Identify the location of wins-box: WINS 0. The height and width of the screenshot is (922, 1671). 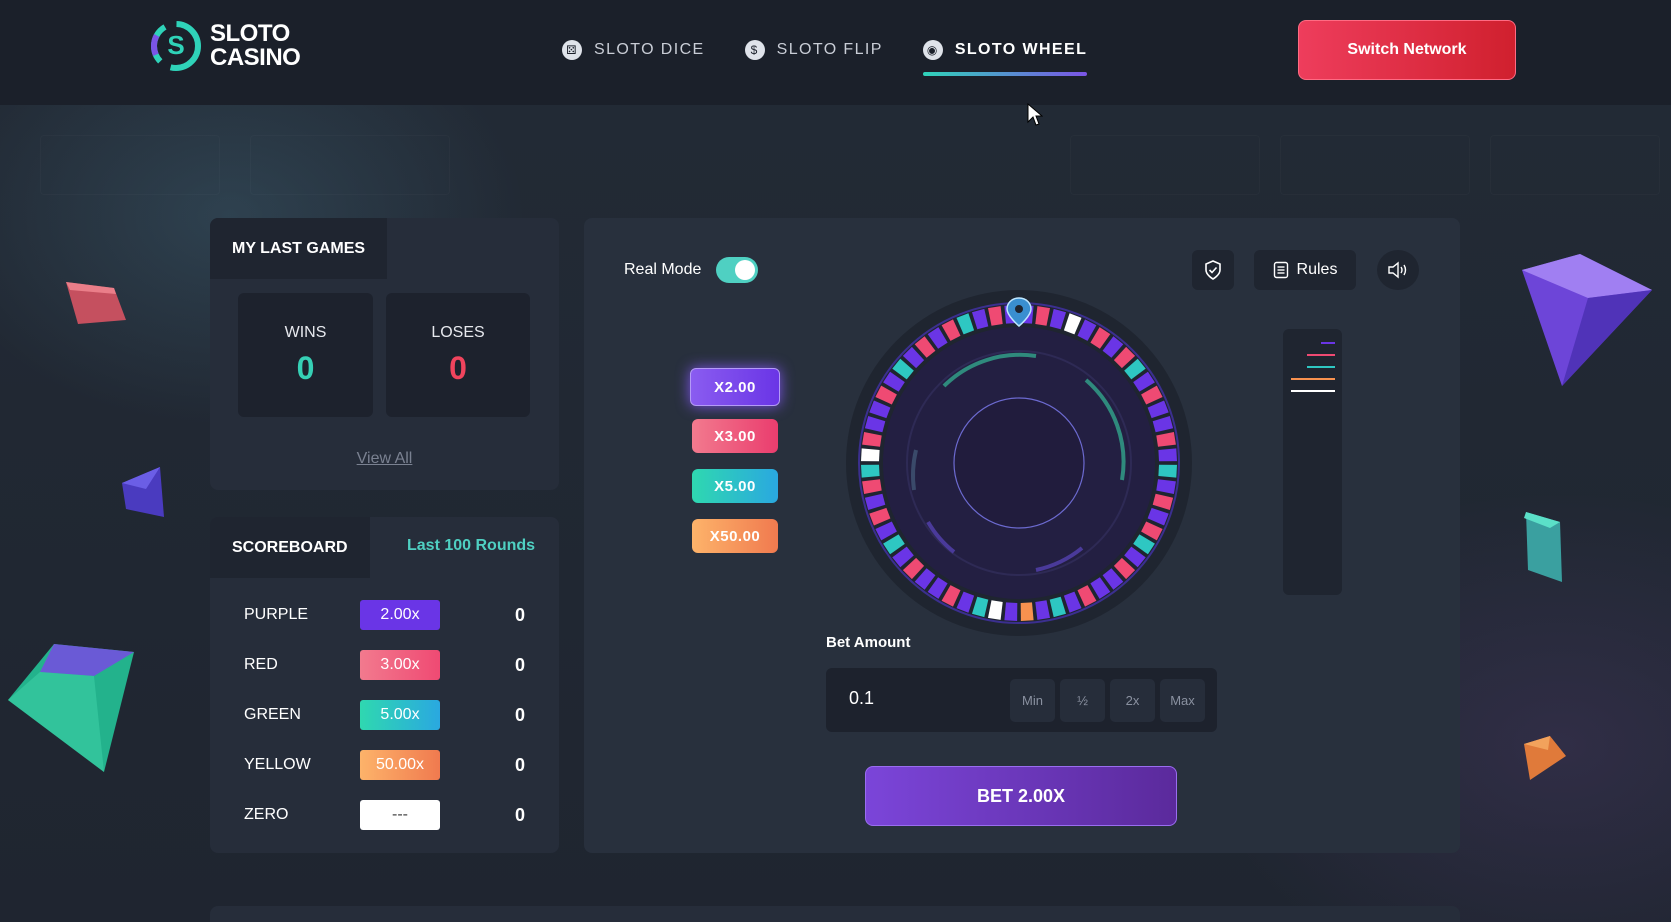
(305, 355).